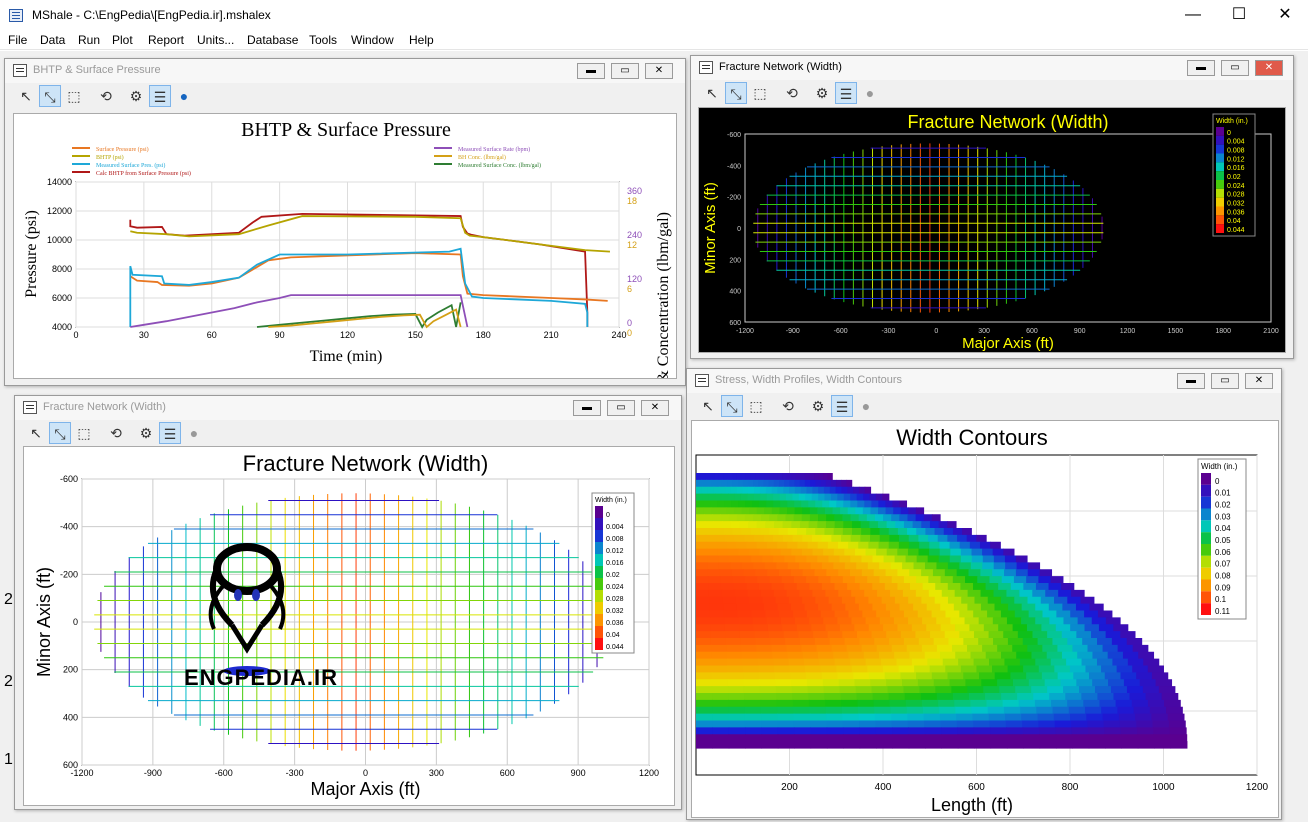 The height and width of the screenshot is (822, 1308). I want to click on menu-help: Help, so click(421, 40).